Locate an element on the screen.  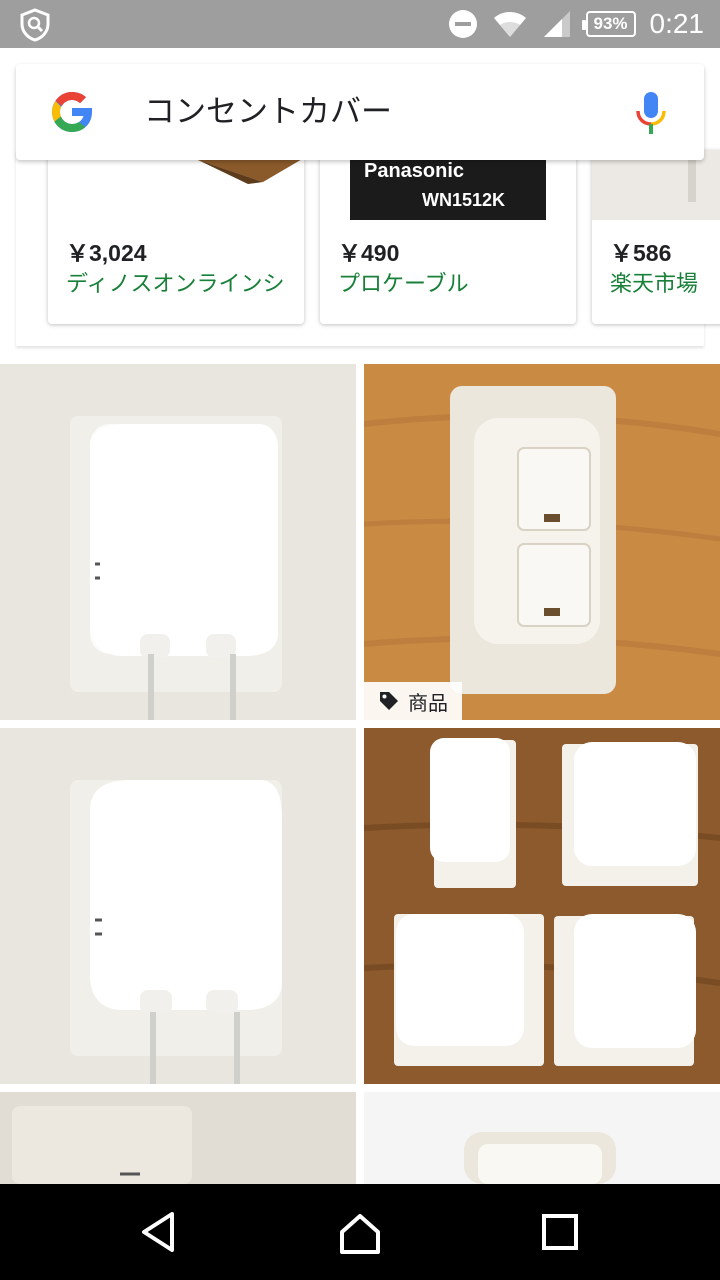
product-merchant: 楽天市場 is located at coordinates (665, 282).